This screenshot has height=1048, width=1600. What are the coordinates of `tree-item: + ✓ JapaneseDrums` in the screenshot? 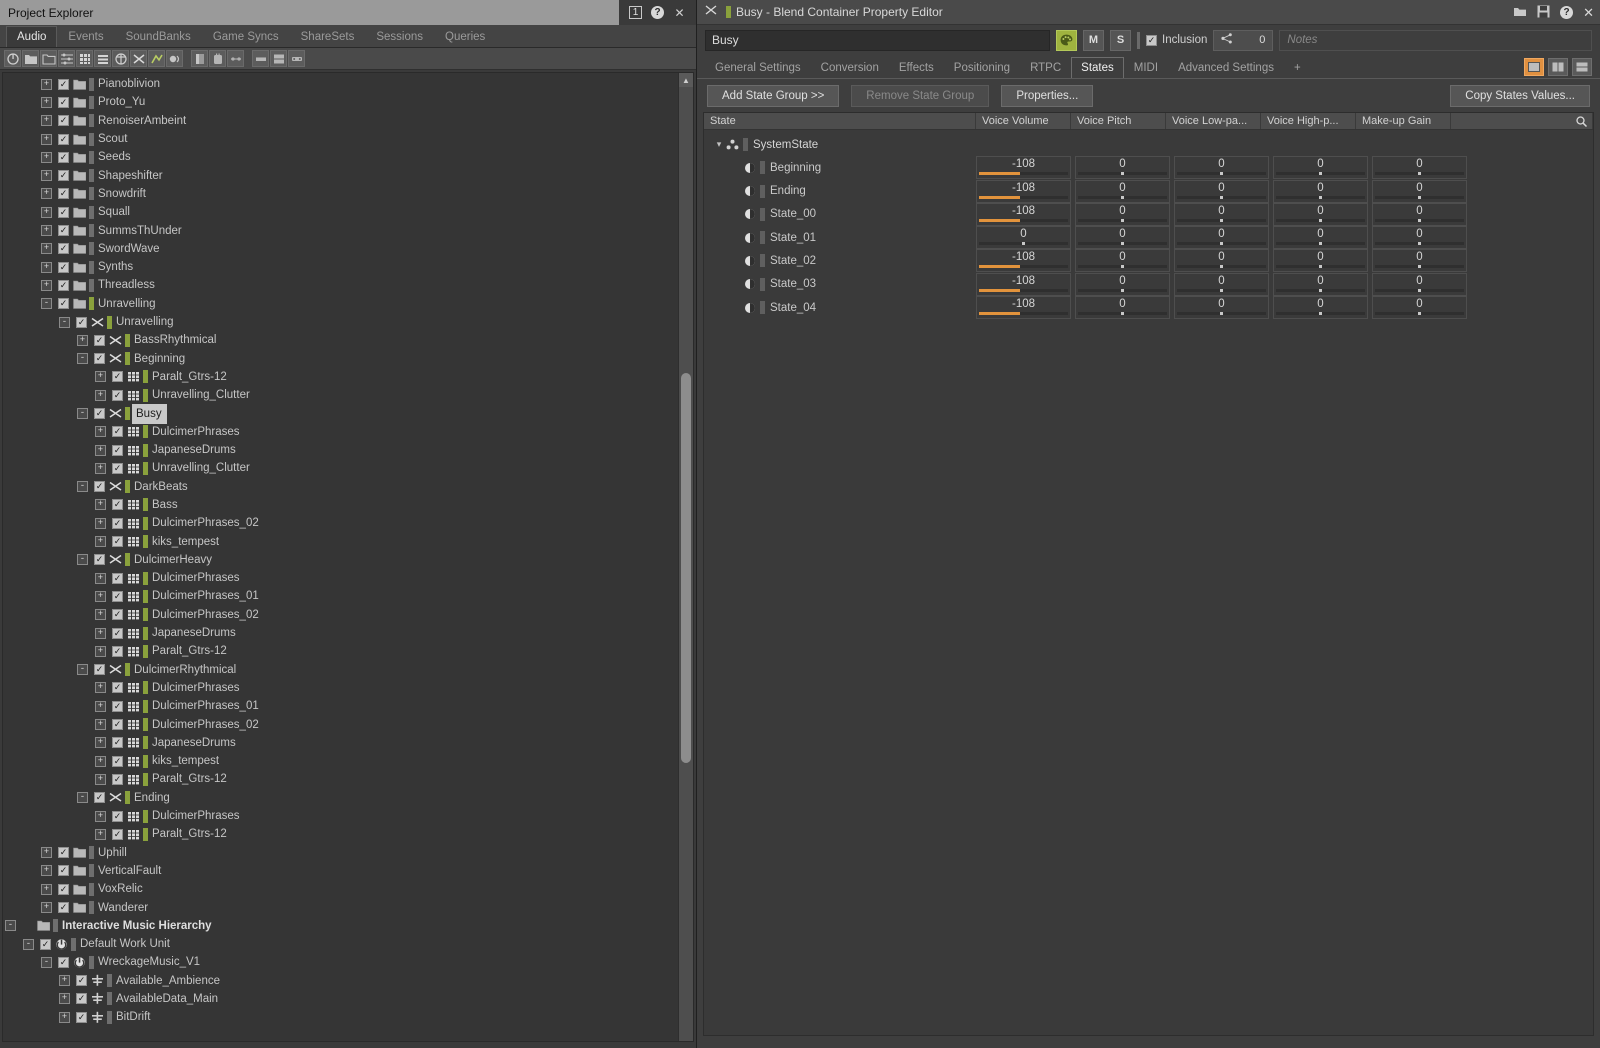 It's located at (340, 743).